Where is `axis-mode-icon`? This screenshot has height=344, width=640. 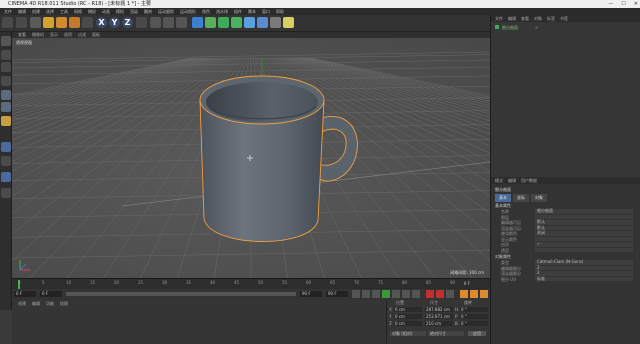 axis-mode-icon is located at coordinates (6, 147).